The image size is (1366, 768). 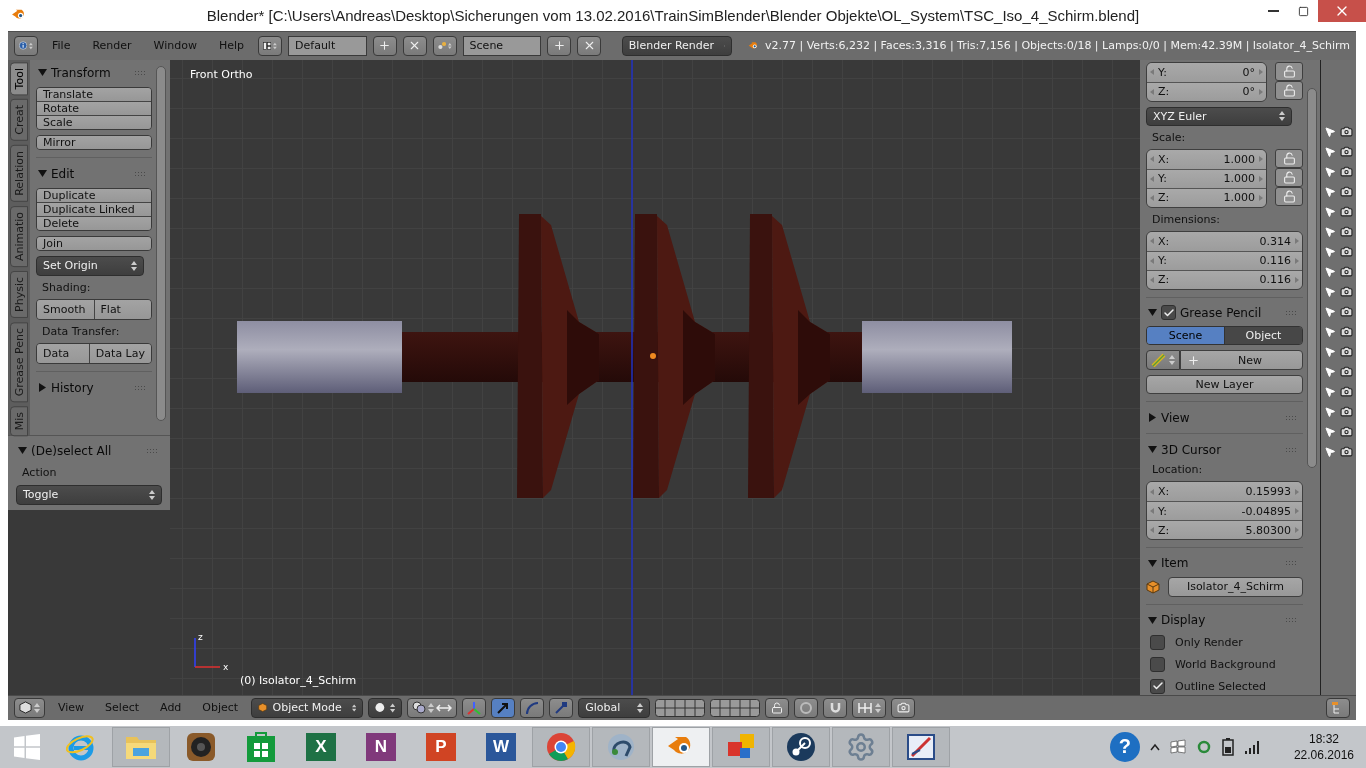 What do you see at coordinates (385, 707) in the screenshot?
I see `shading-dropdown` at bounding box center [385, 707].